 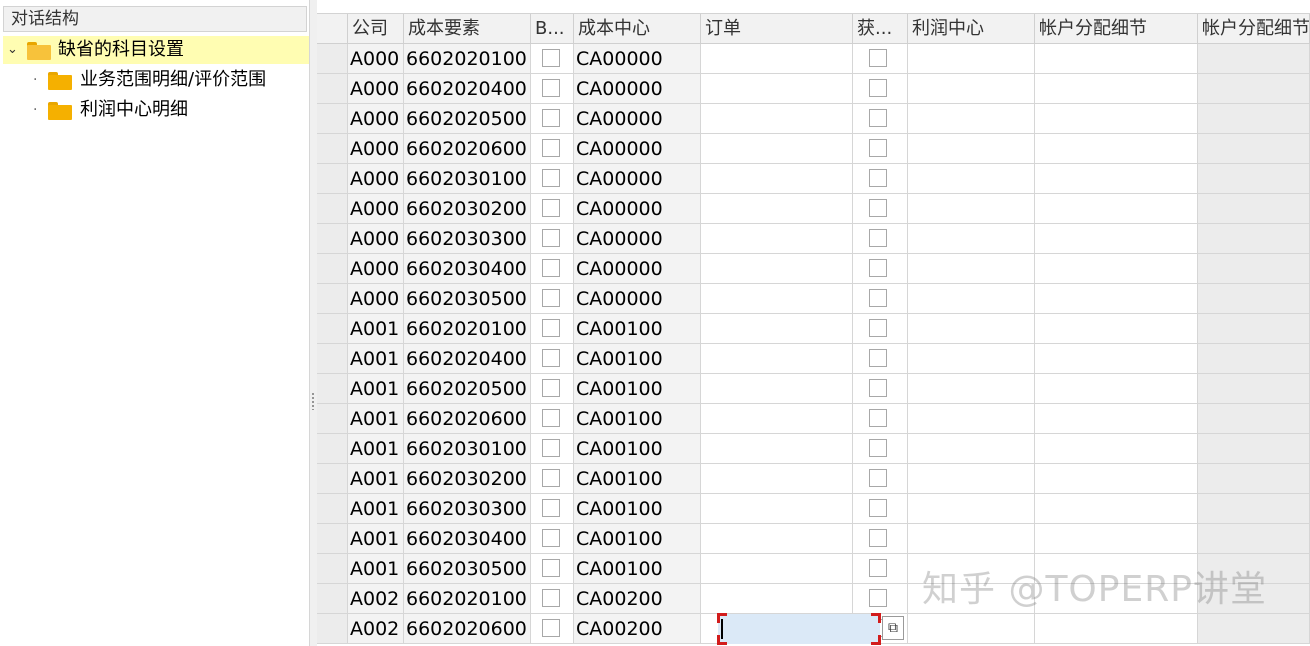 I want to click on table-row: A000 6602030500 CA00000, so click(x=813, y=299).